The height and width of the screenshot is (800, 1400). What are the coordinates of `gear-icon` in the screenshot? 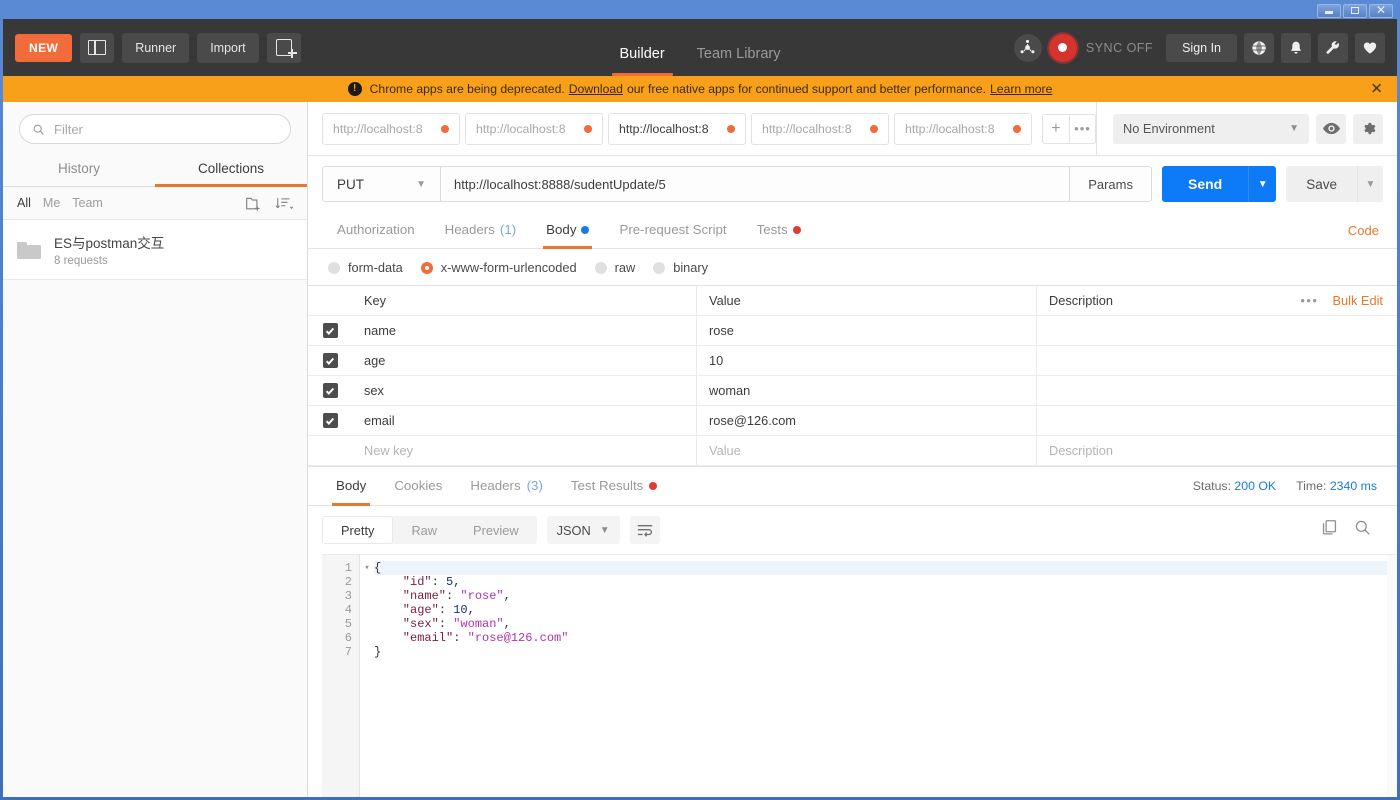 It's located at (1368, 128).